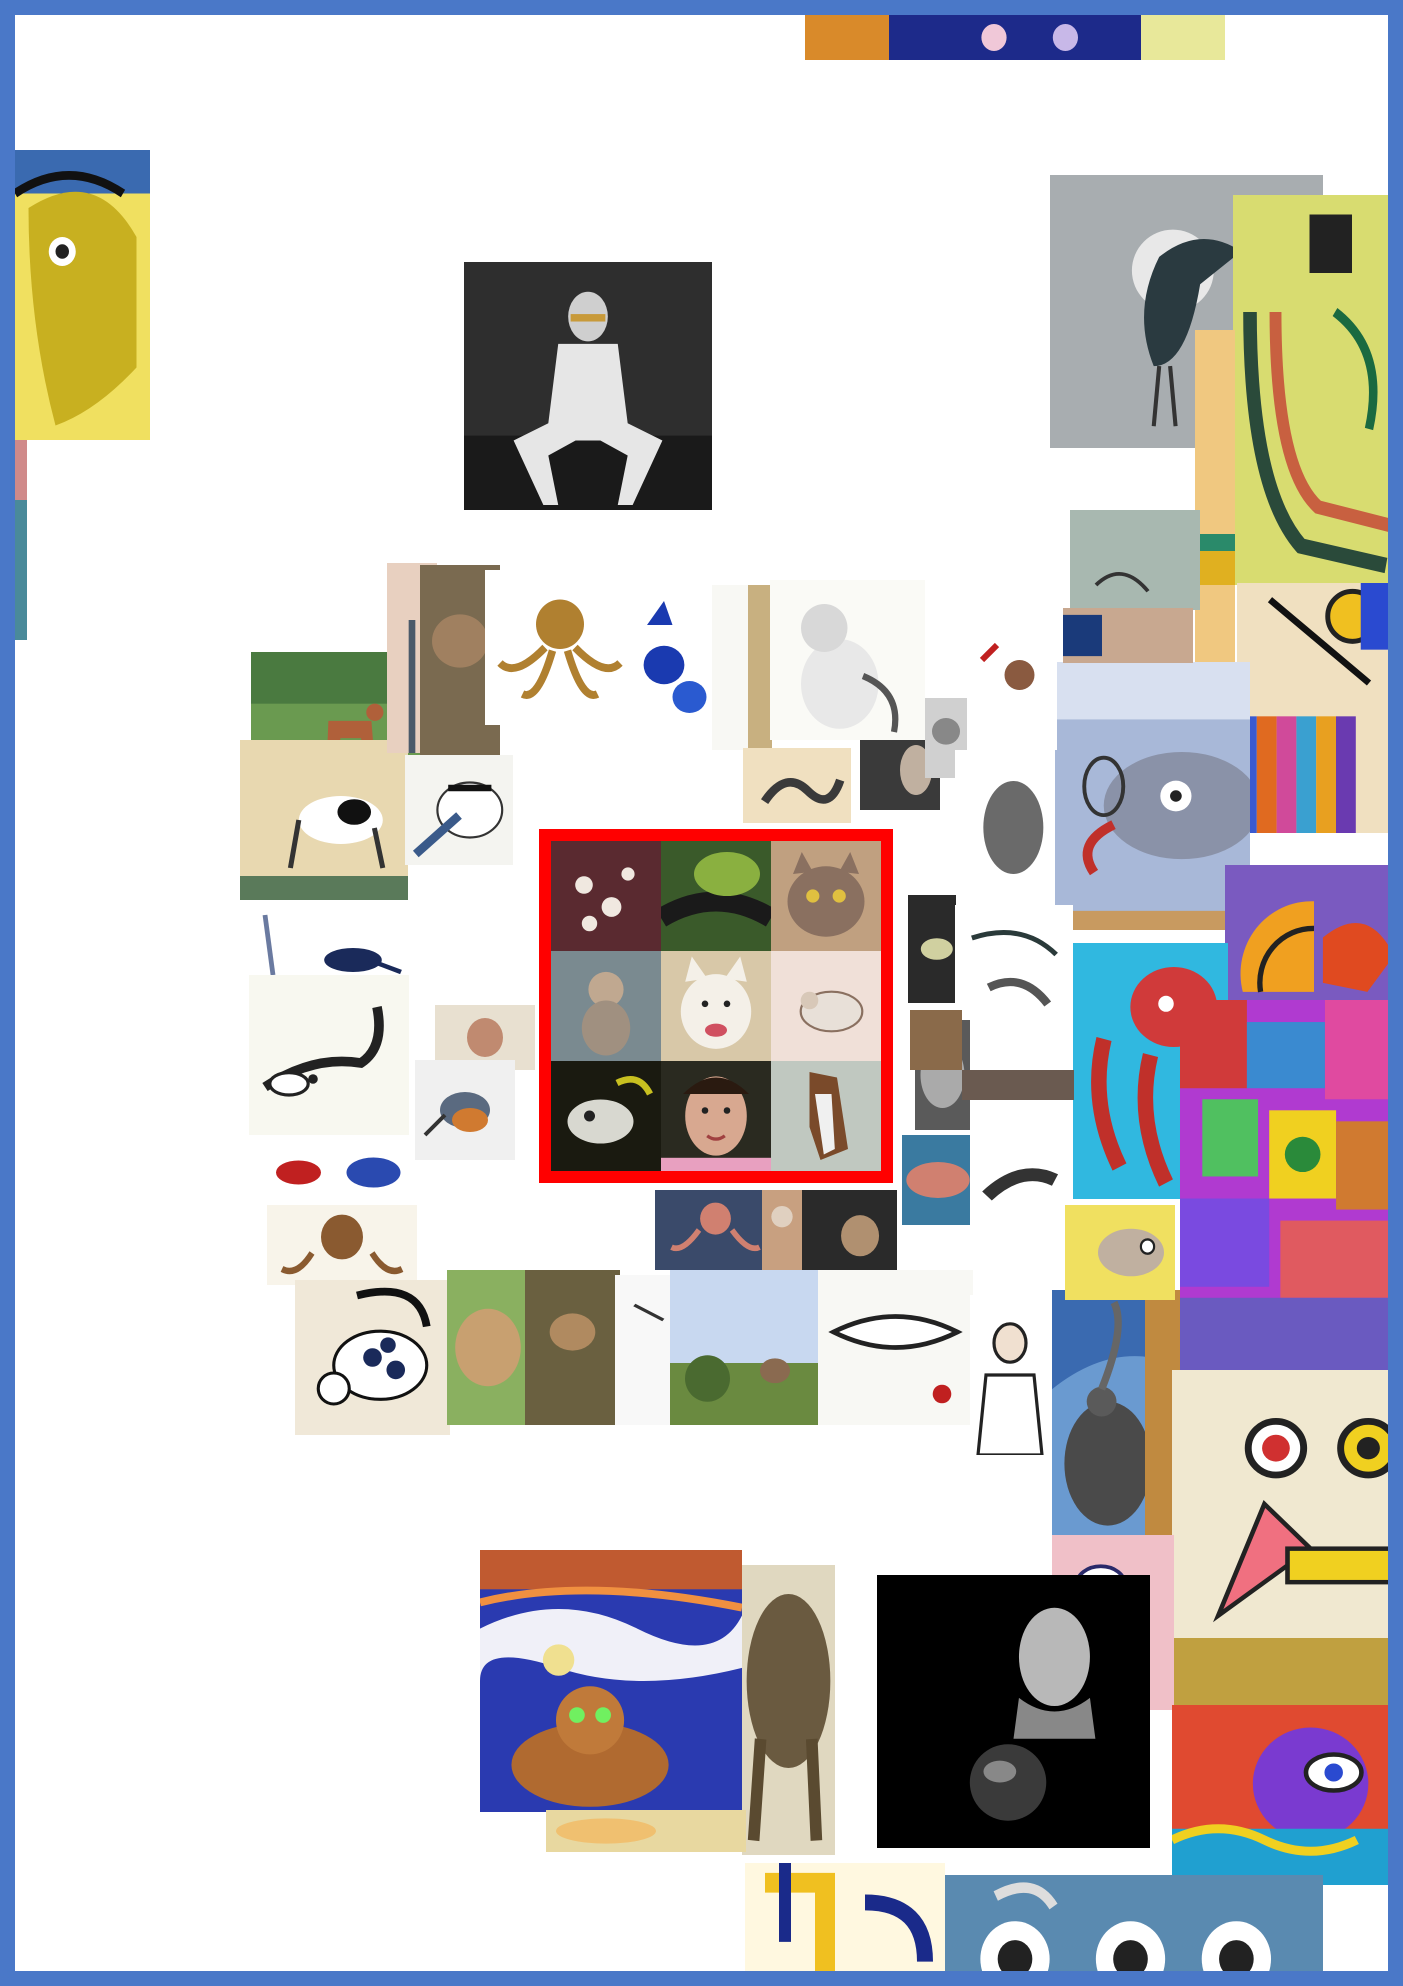 This screenshot has width=1403, height=1986. I want to click on highlighted-grid, so click(716, 1006).